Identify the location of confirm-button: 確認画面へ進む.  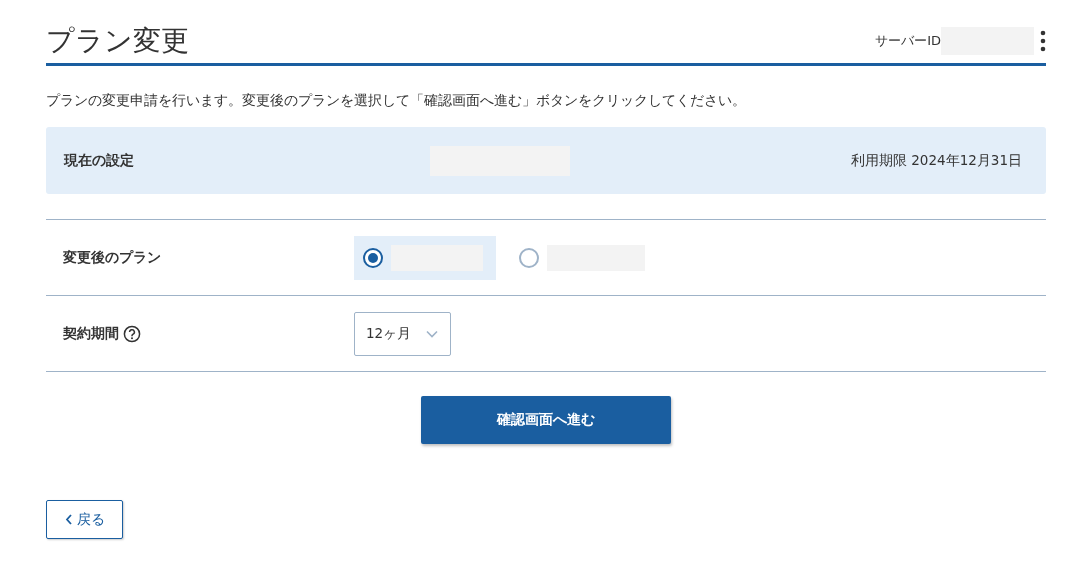
(546, 420).